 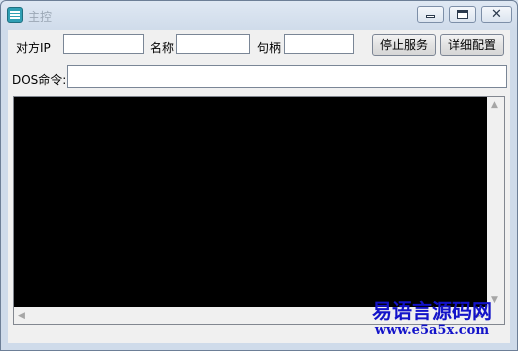 I want to click on app-icon, so click(x=15, y=15).